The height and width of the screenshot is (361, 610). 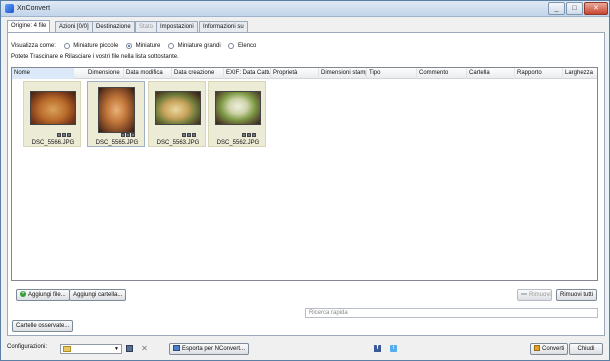 I want to click on remove-label: Rimuovi, so click(x=540, y=295).